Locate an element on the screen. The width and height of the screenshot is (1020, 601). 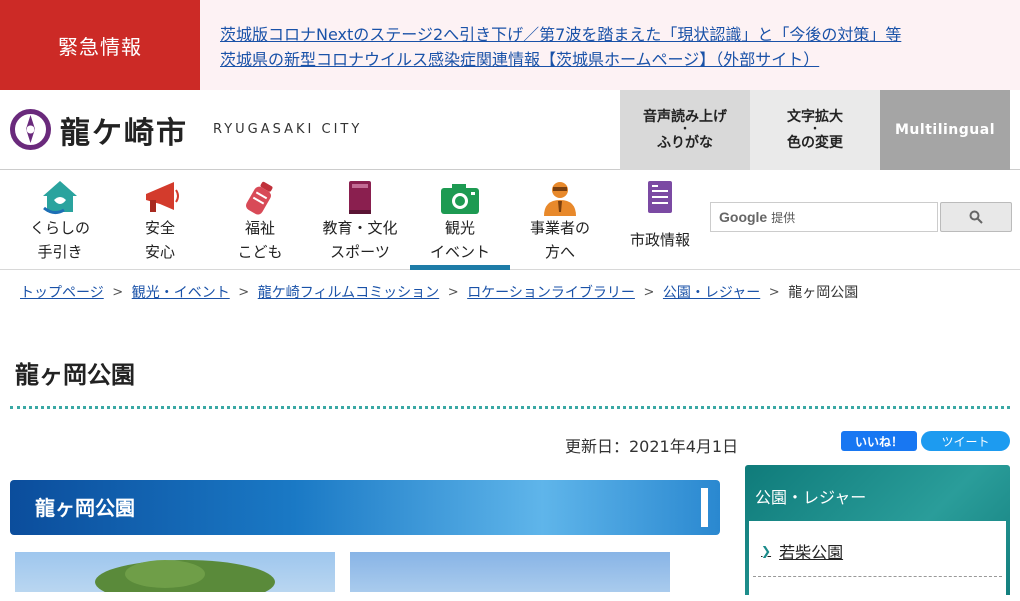
chevron-right-icon: ❯ is located at coordinates (766, 551).